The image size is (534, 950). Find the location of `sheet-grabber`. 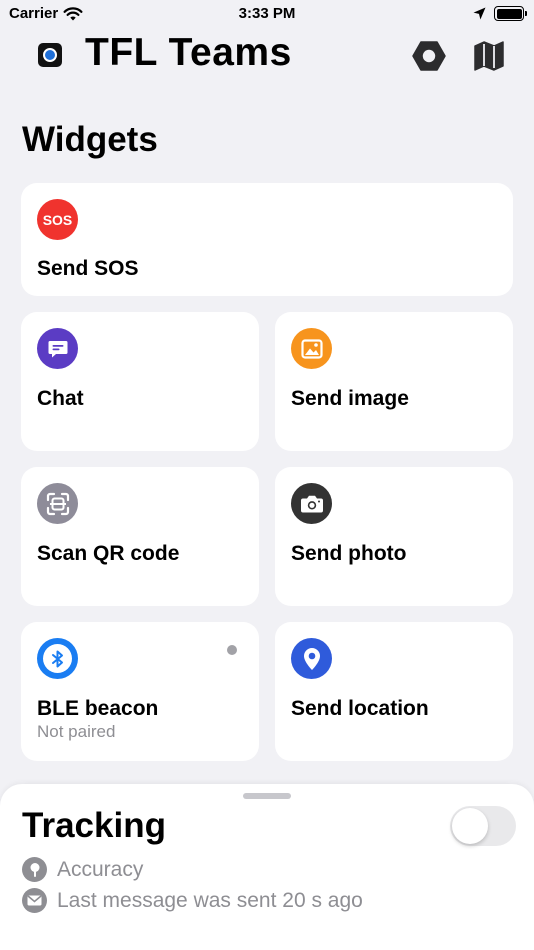

sheet-grabber is located at coordinates (267, 796).